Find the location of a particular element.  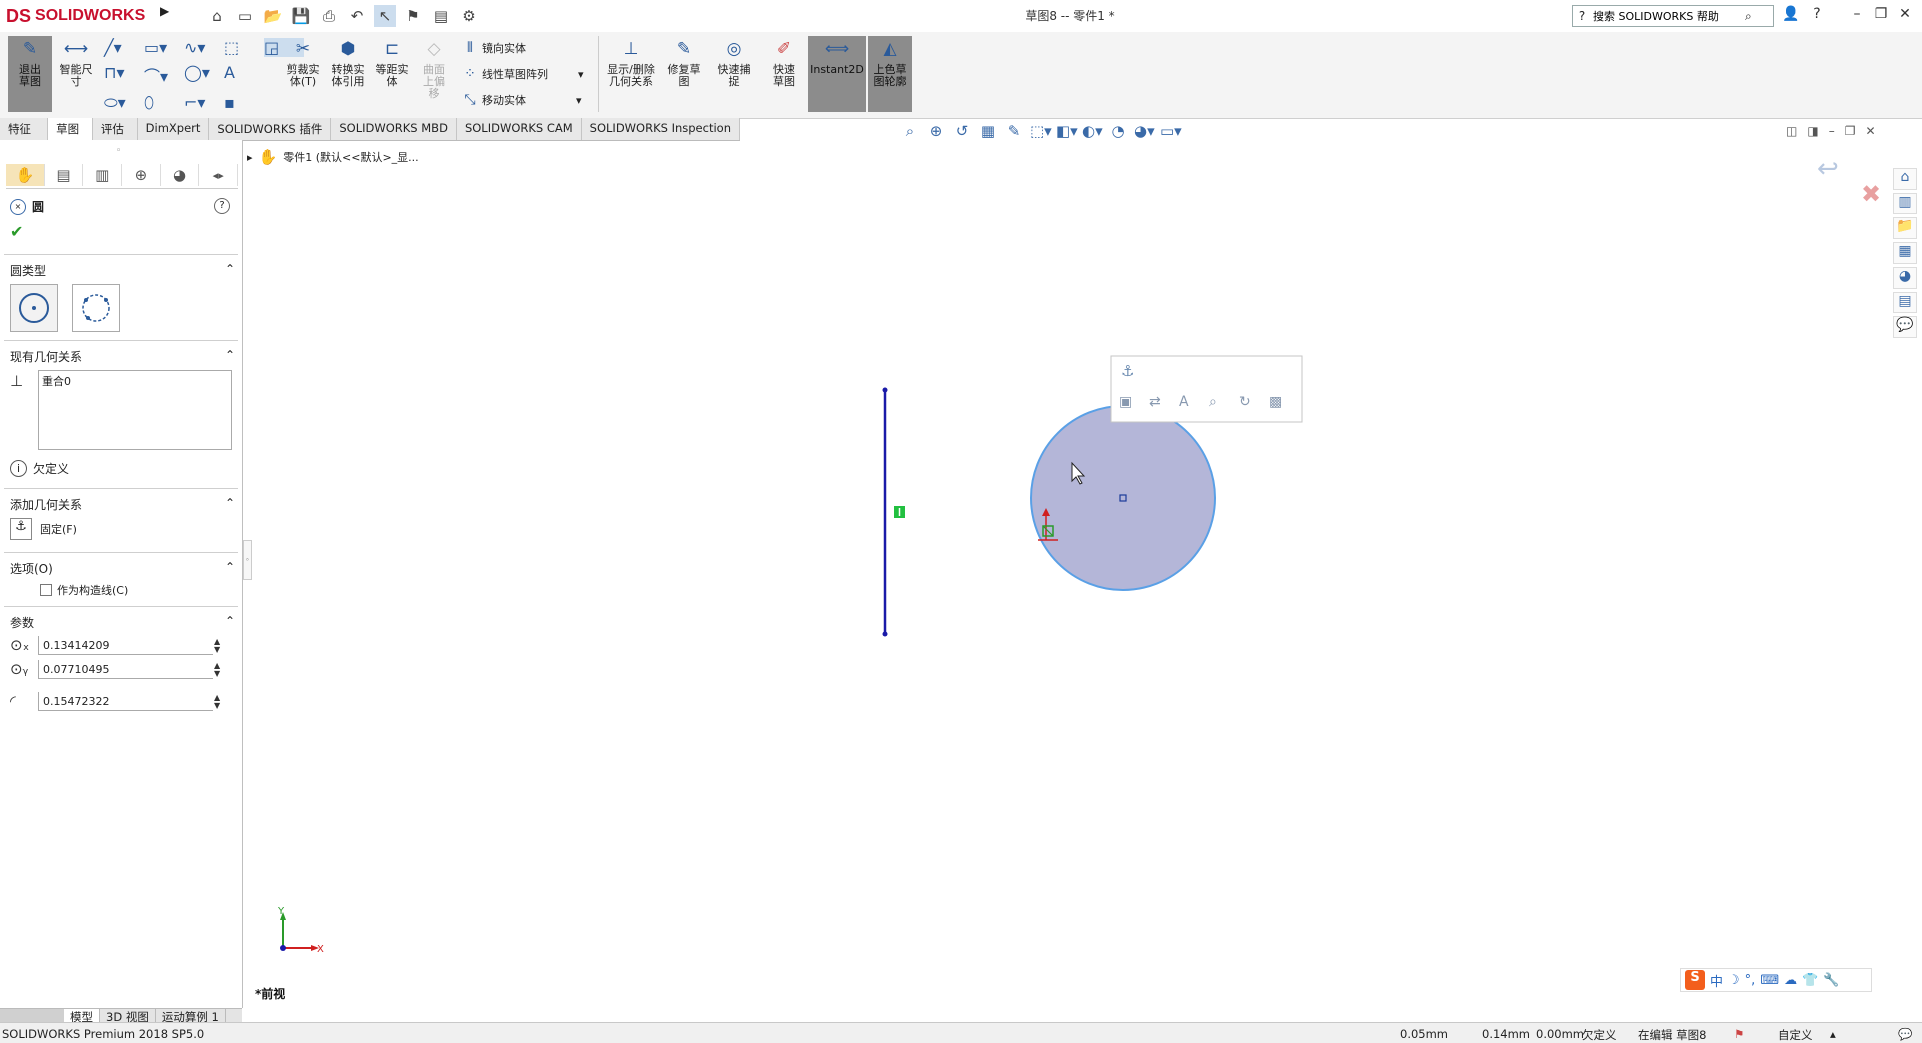

options-gear-icon: ⚙ is located at coordinates (469, 16).